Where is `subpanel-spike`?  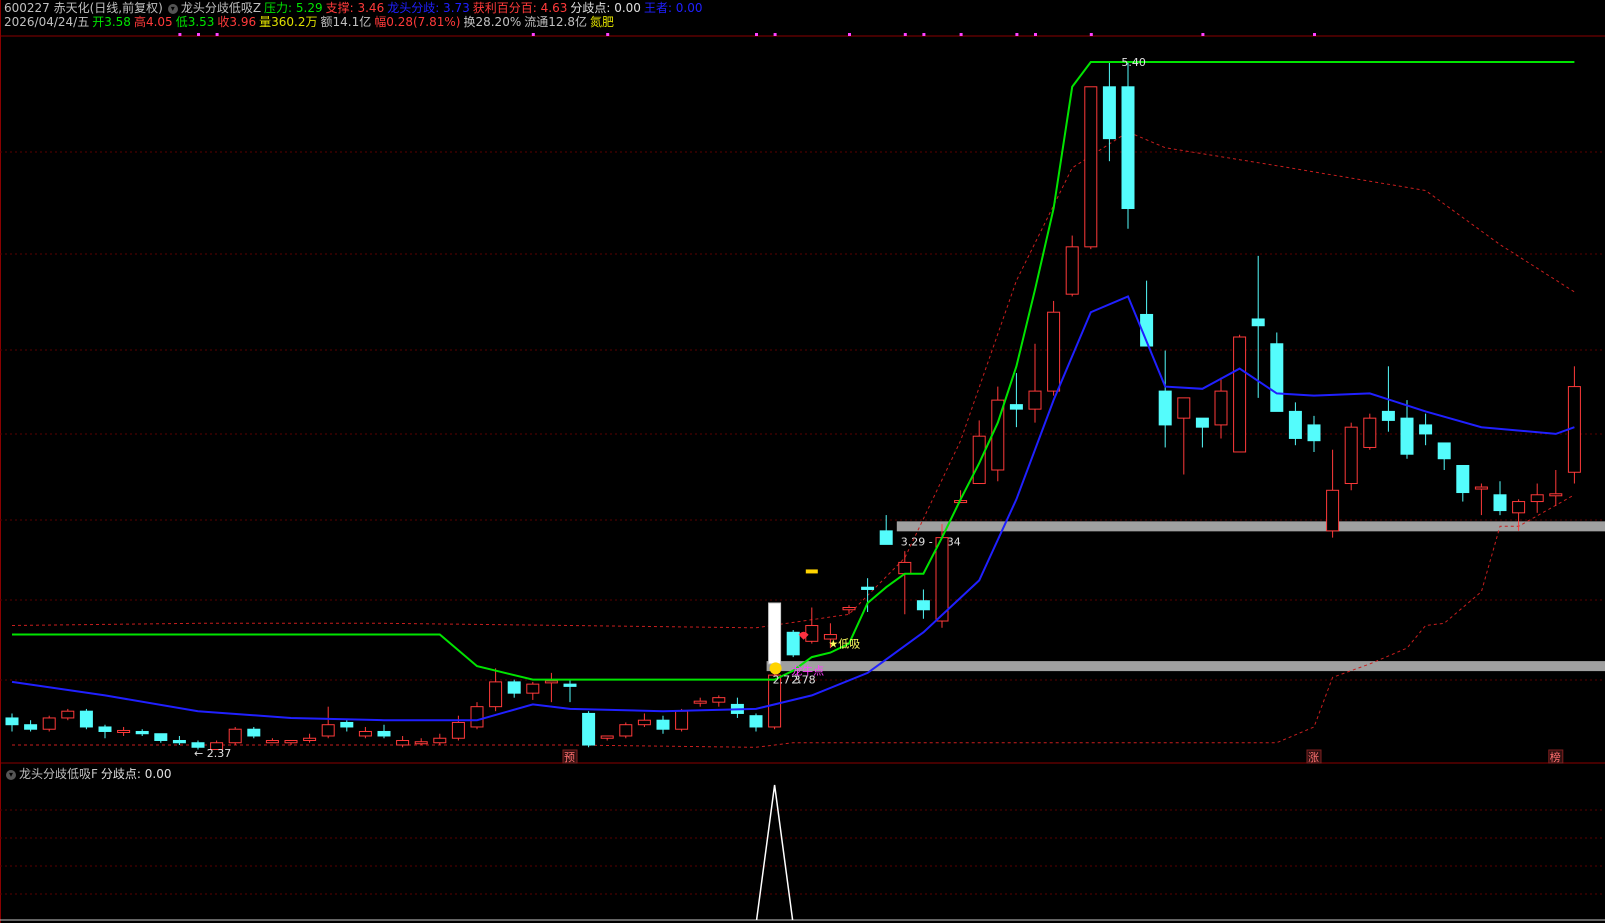 subpanel-spike is located at coordinates (774, 852).